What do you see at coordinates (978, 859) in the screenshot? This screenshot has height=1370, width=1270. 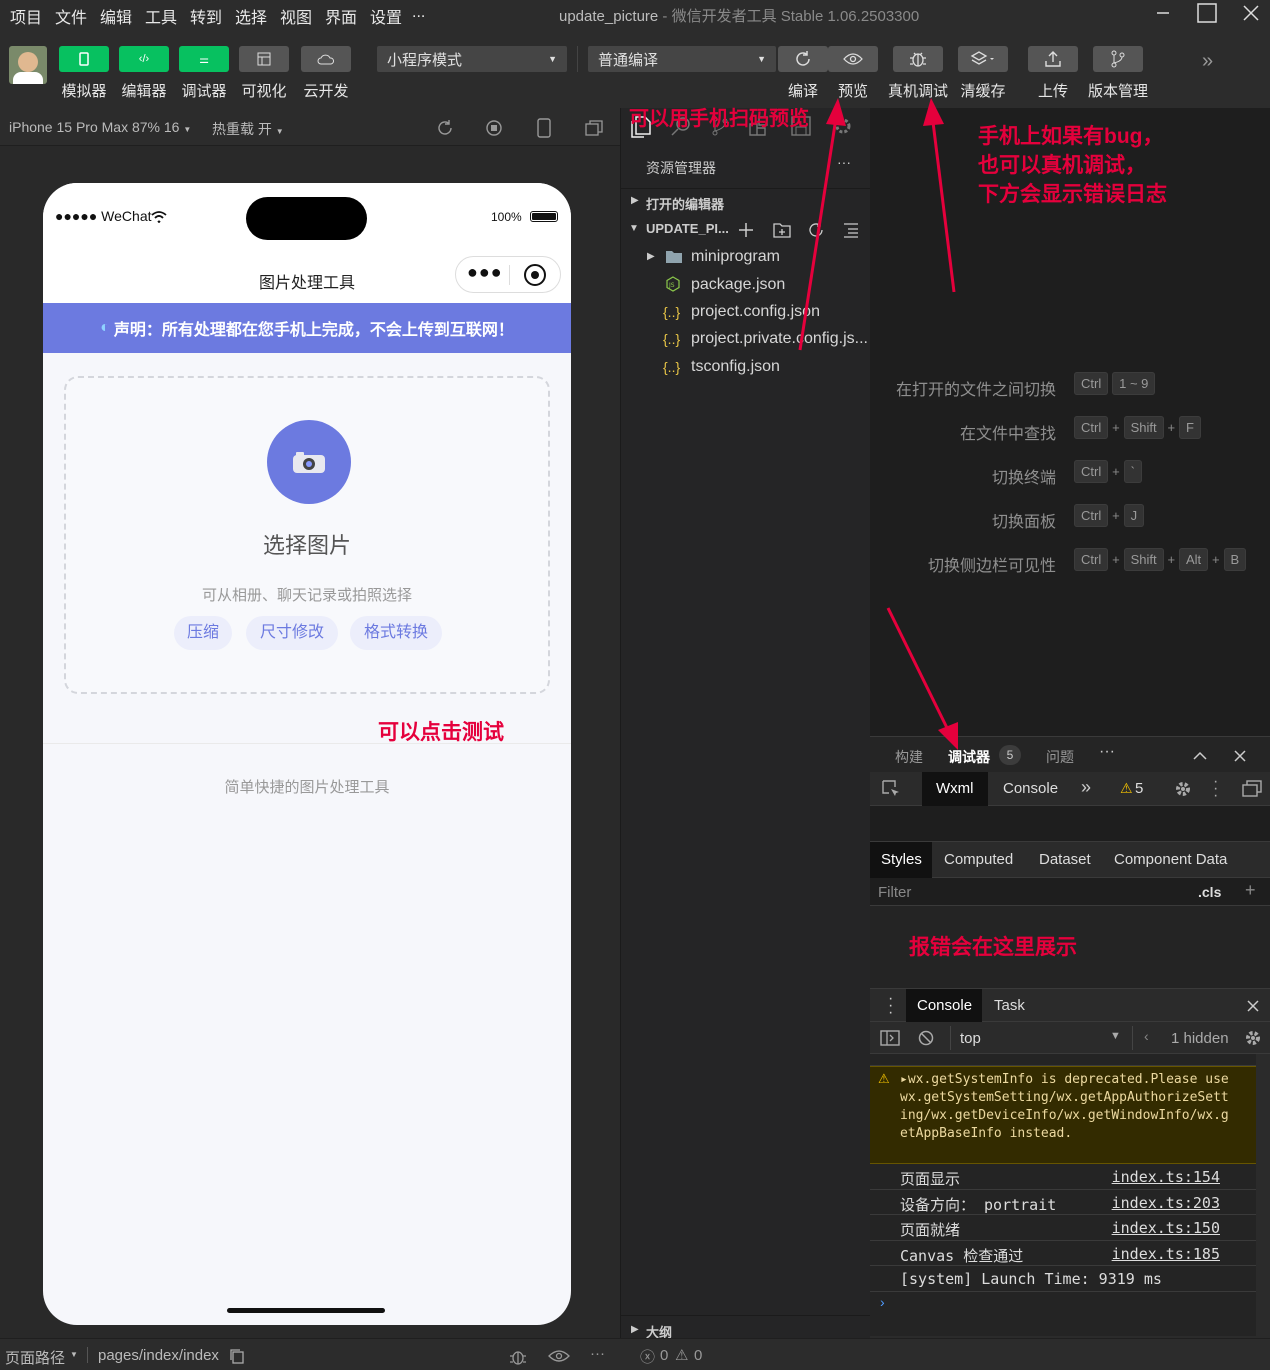 I see `tab-computed: Computed` at bounding box center [978, 859].